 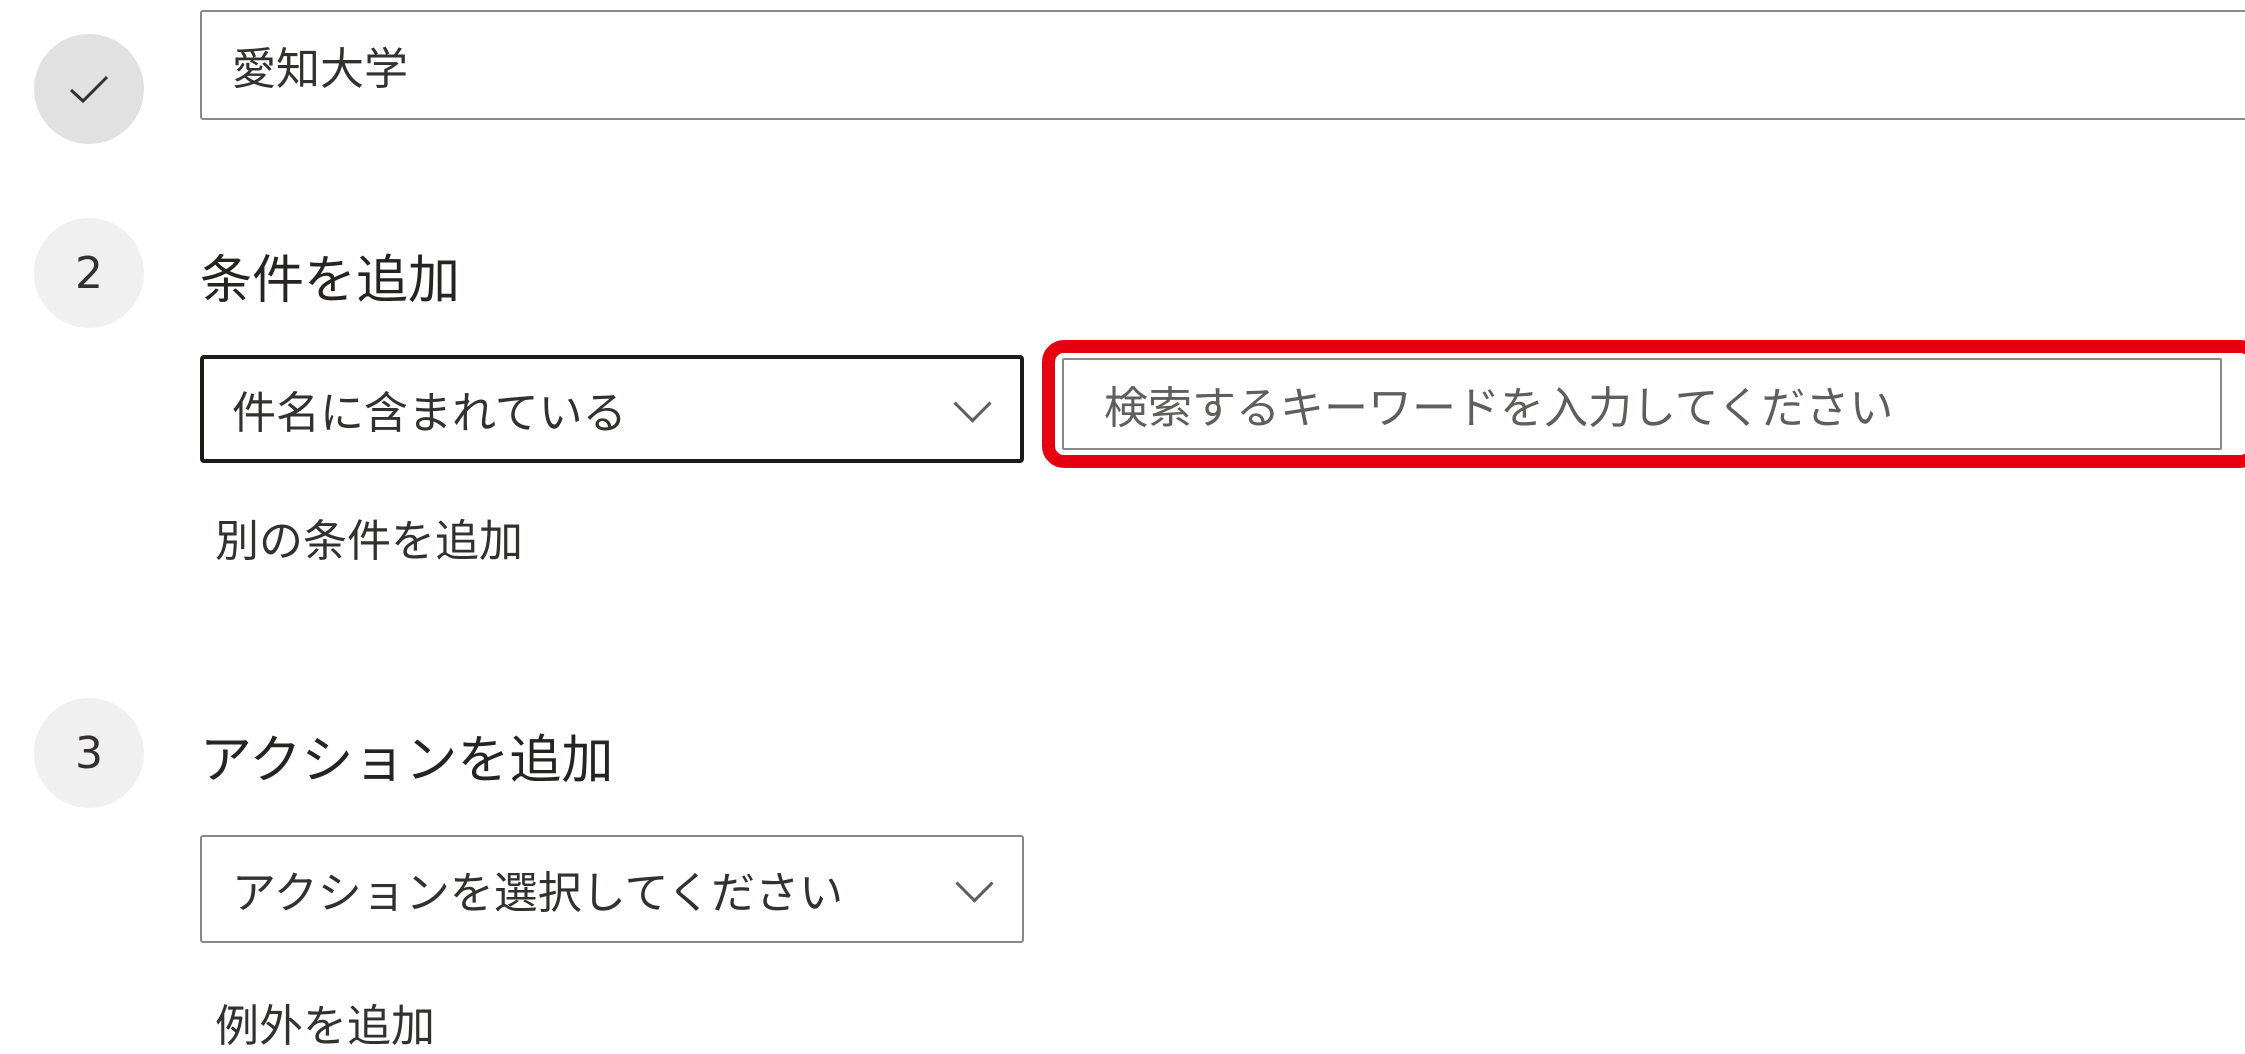 I want to click on step-3-badge: 3, so click(x=89, y=753).